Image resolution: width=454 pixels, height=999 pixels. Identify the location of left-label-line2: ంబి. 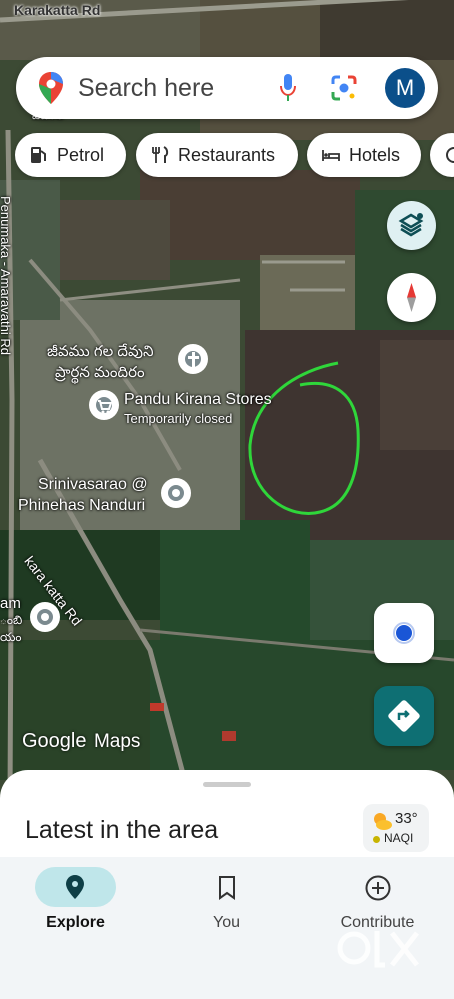
(11, 620).